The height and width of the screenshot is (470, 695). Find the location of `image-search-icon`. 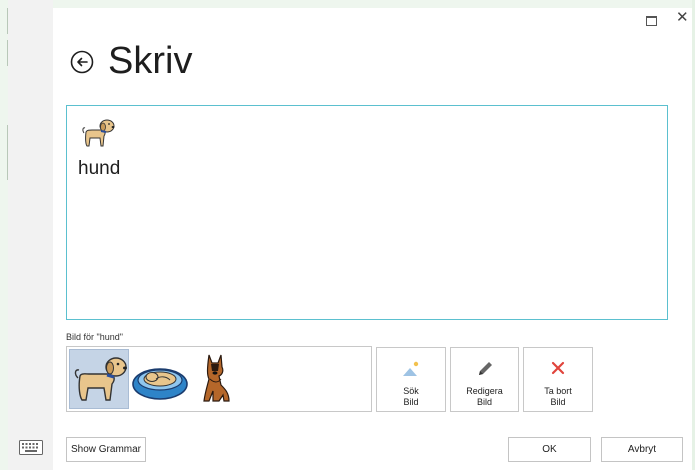

image-search-icon is located at coordinates (411, 368).